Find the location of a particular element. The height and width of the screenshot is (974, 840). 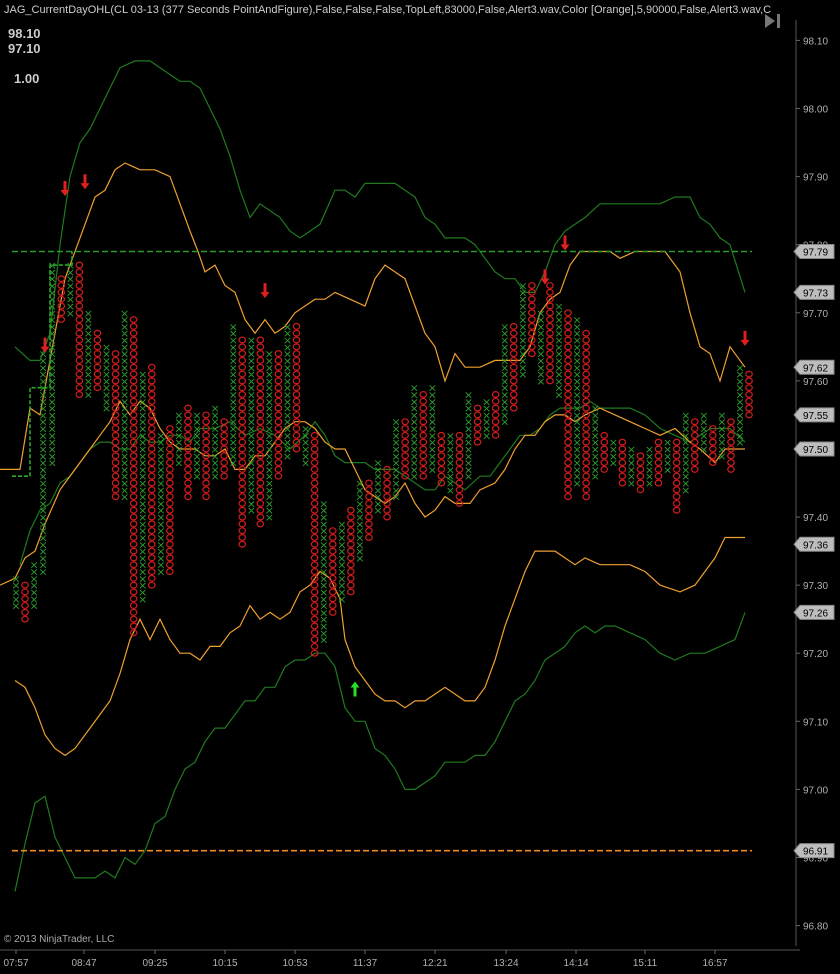

x-tick-label: 07:57 is located at coordinates (15, 963).